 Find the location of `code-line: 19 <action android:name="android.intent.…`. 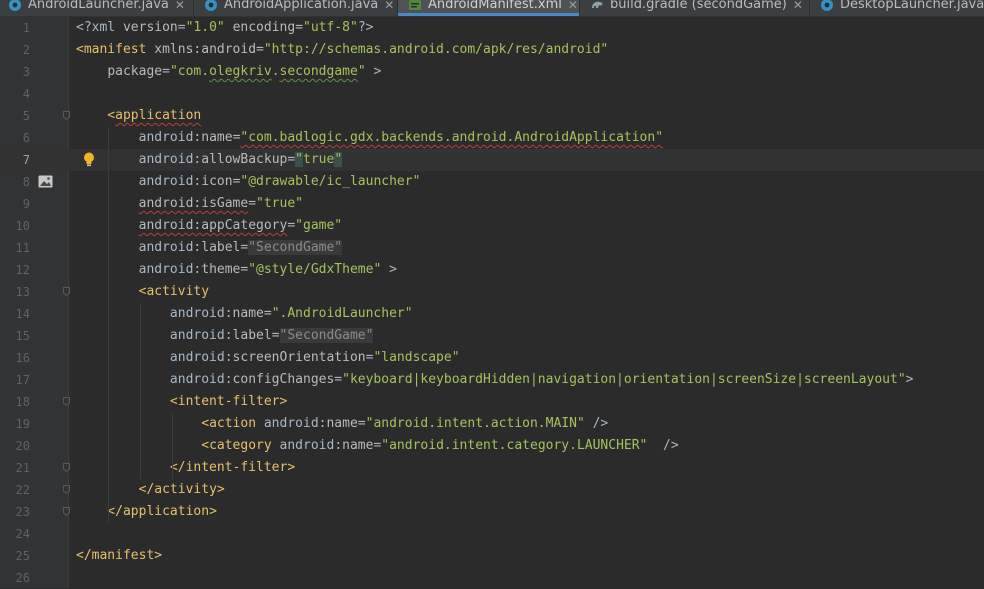

code-line: 19 <action android:name="android.intent.… is located at coordinates (492, 424).